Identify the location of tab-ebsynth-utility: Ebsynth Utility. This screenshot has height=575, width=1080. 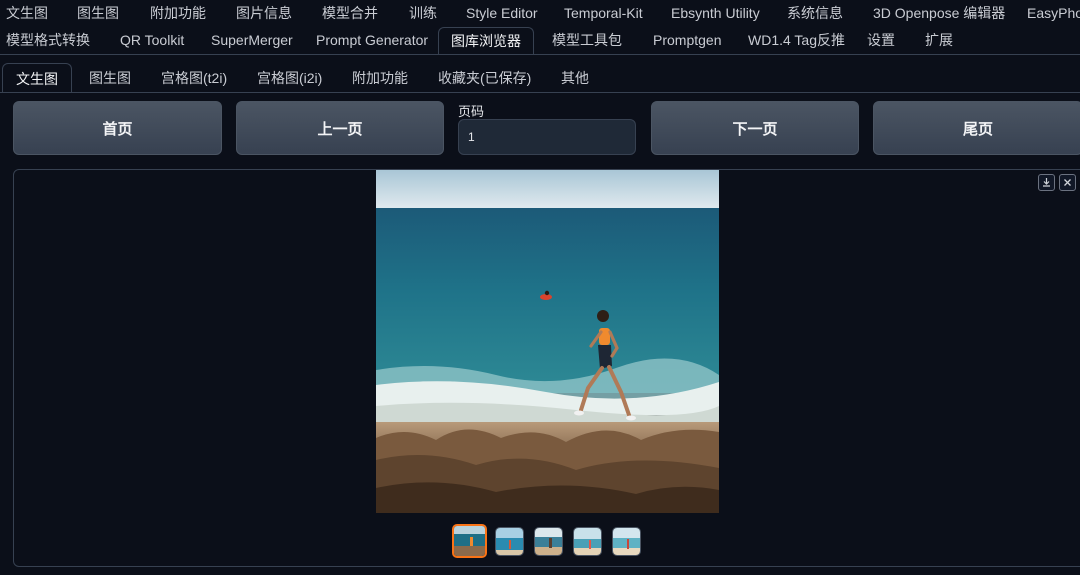
(715, 13).